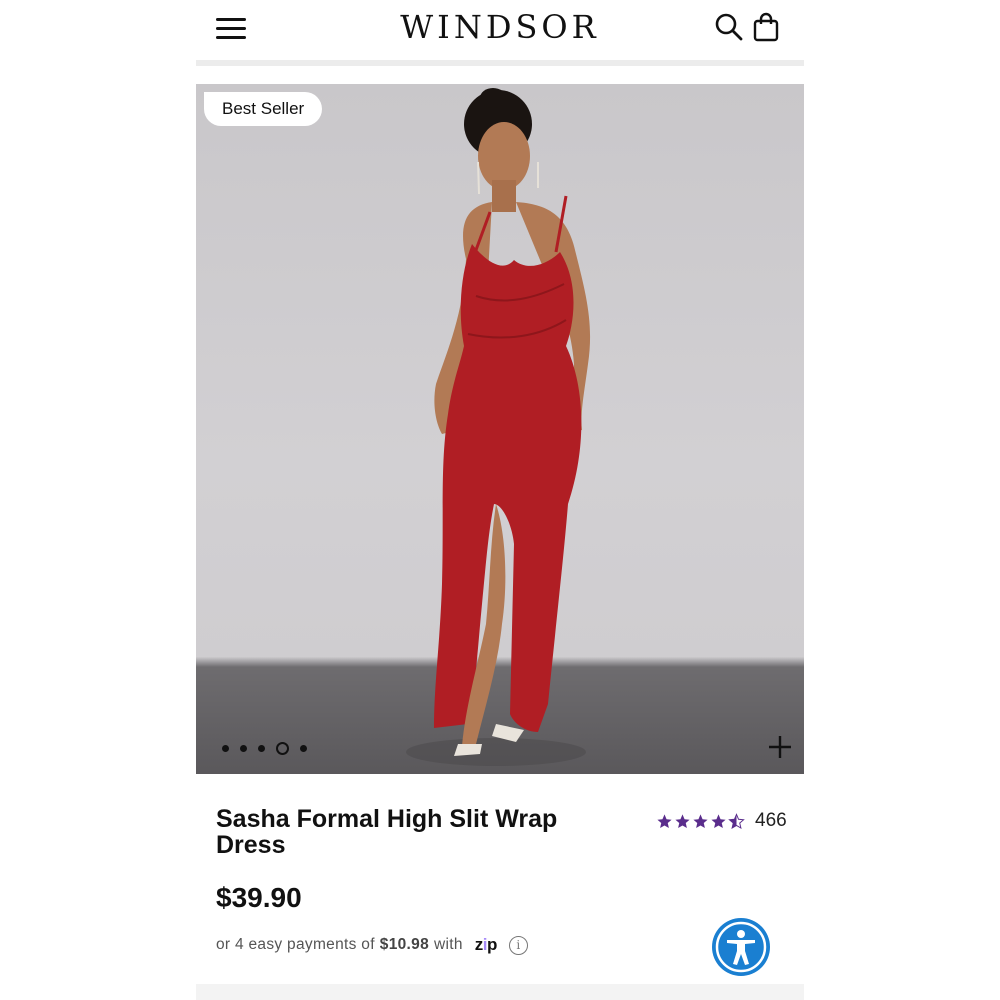 This screenshot has height=1000, width=1000. I want to click on zip-logo: zip, so click(486, 945).